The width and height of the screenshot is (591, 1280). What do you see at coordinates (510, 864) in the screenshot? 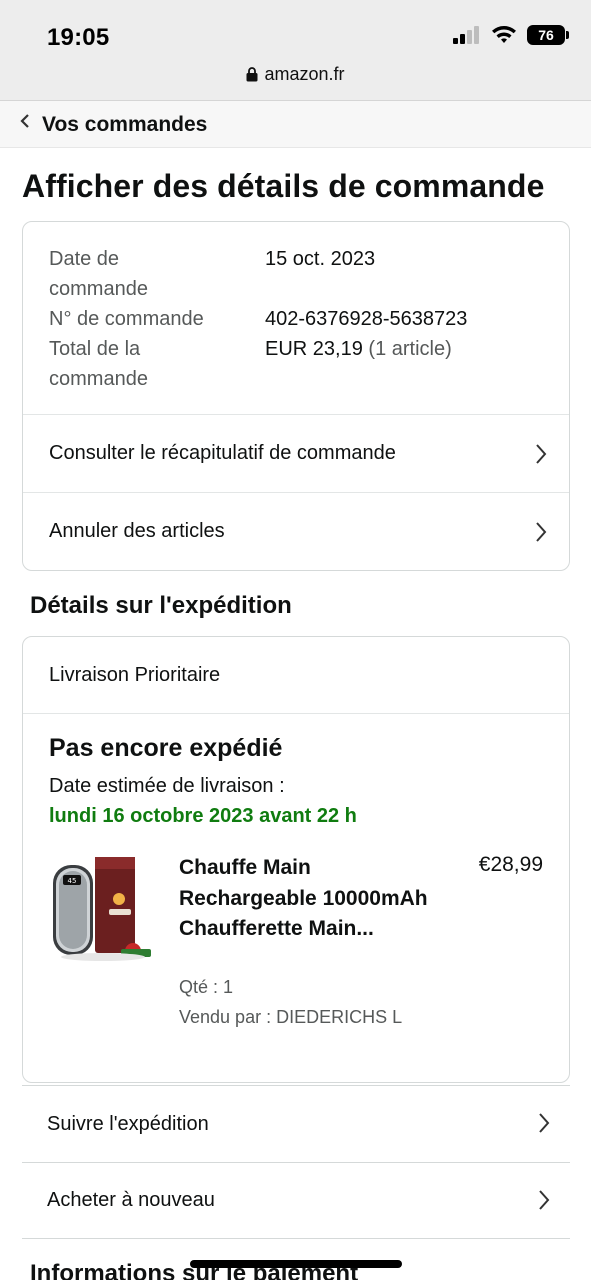
I see `product-price: €28,99` at bounding box center [510, 864].